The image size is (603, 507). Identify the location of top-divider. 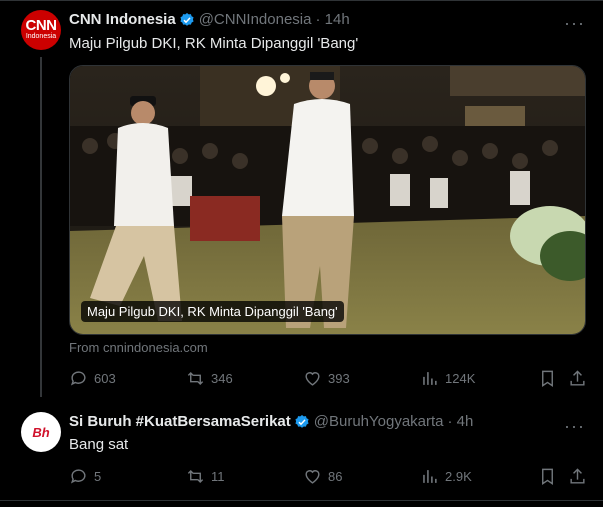
(301, 0).